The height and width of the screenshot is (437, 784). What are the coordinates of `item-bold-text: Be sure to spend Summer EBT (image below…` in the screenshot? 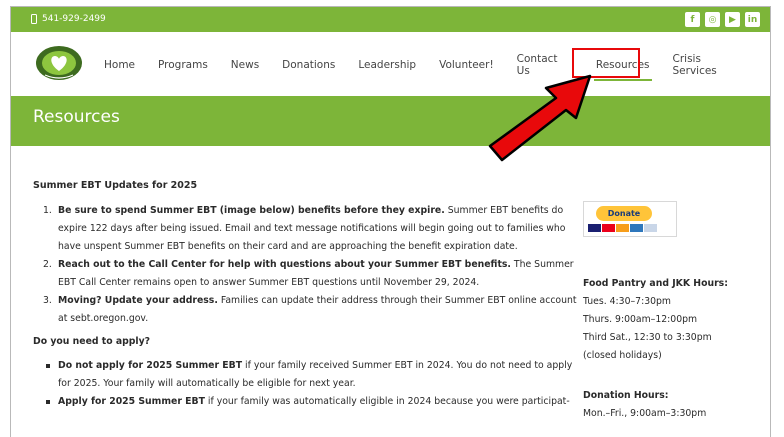 It's located at (251, 210).